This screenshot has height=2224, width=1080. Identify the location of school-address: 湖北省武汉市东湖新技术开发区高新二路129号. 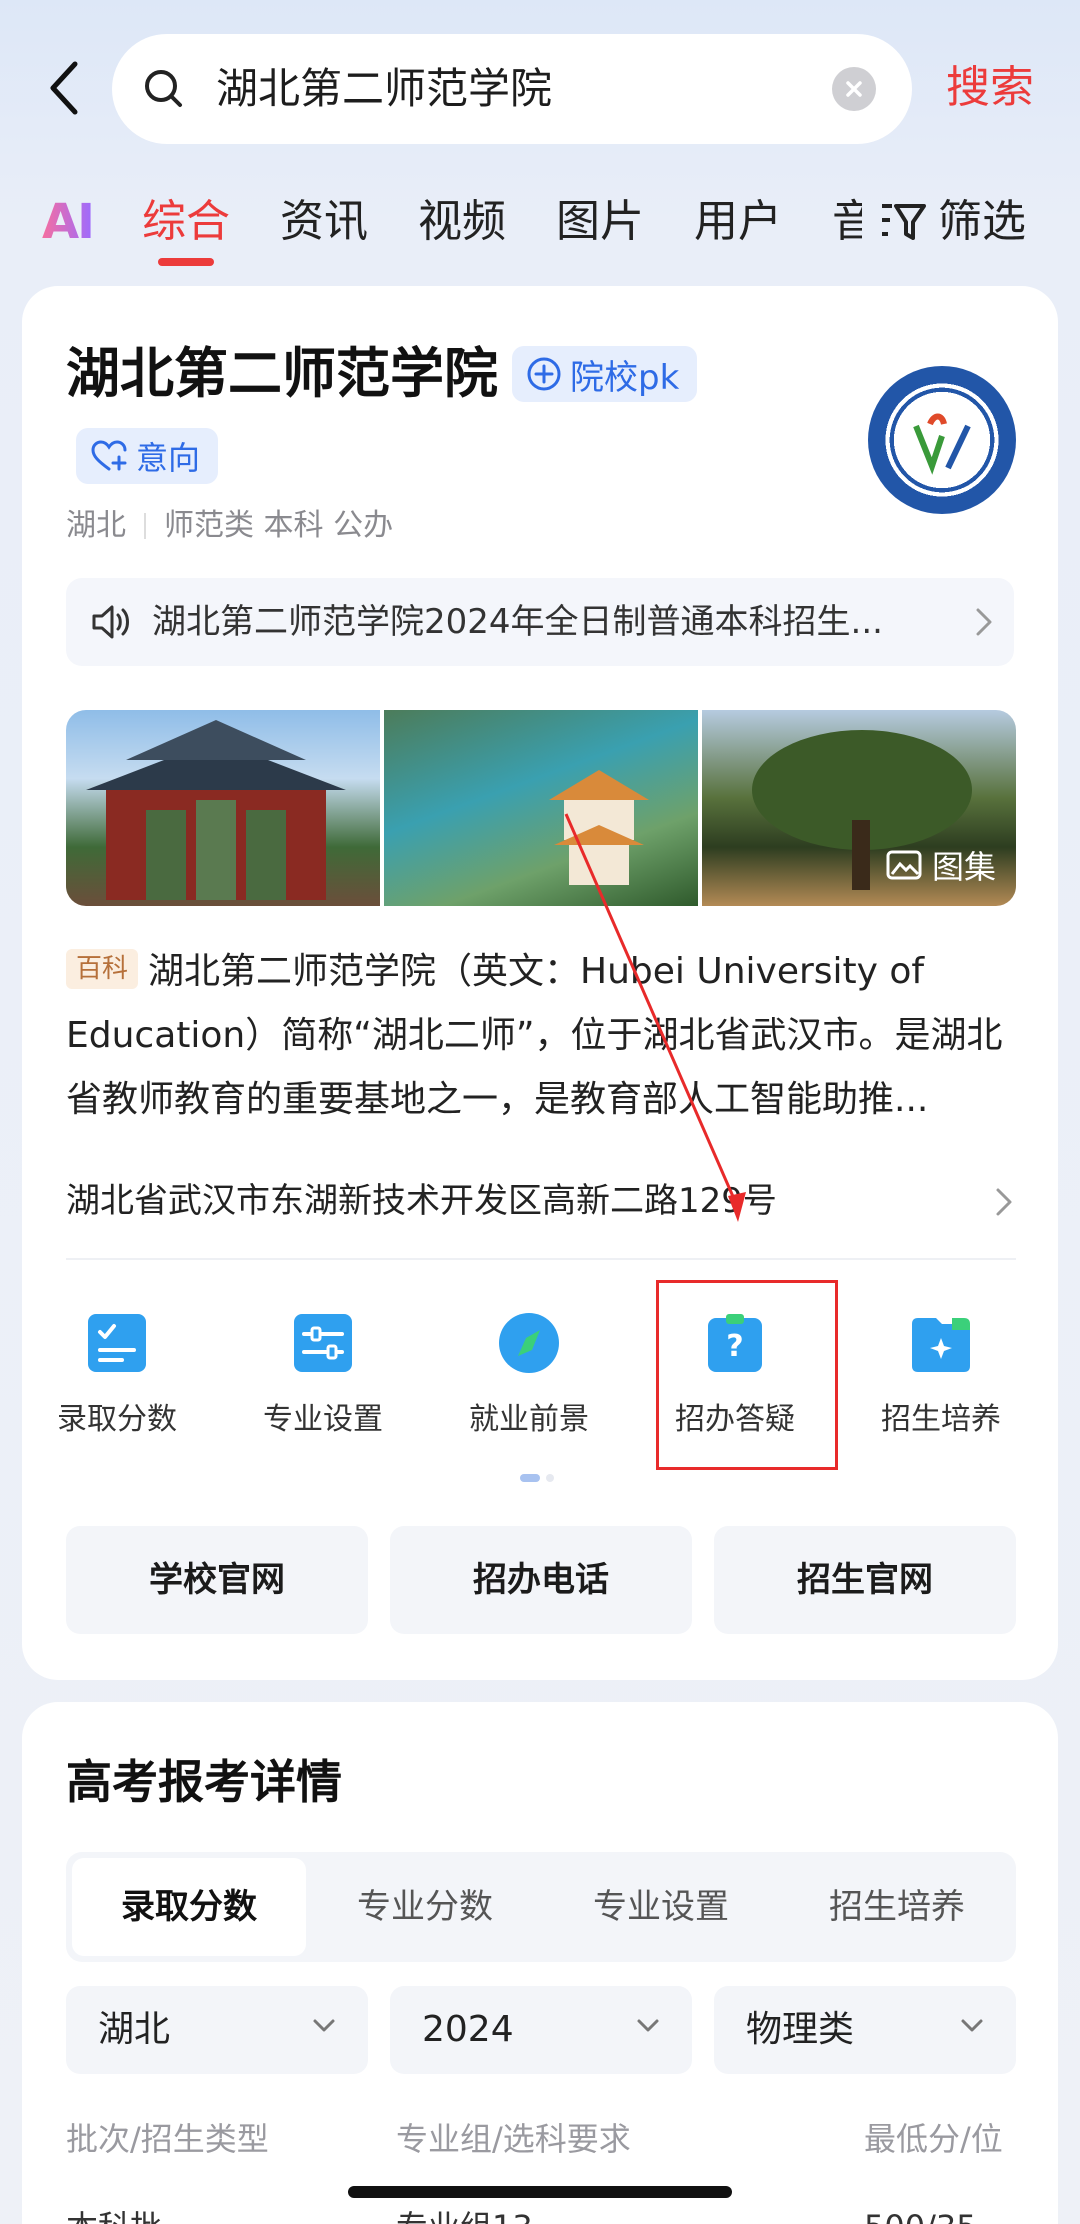
(541, 1201).